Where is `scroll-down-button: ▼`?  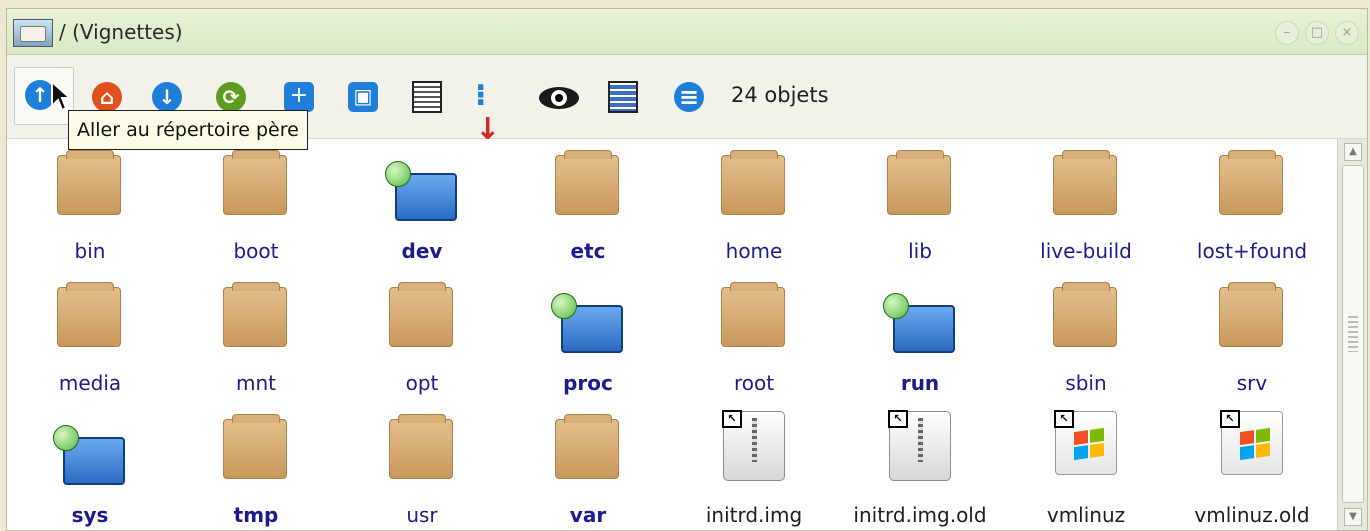 scroll-down-button: ▼ is located at coordinates (1353, 517).